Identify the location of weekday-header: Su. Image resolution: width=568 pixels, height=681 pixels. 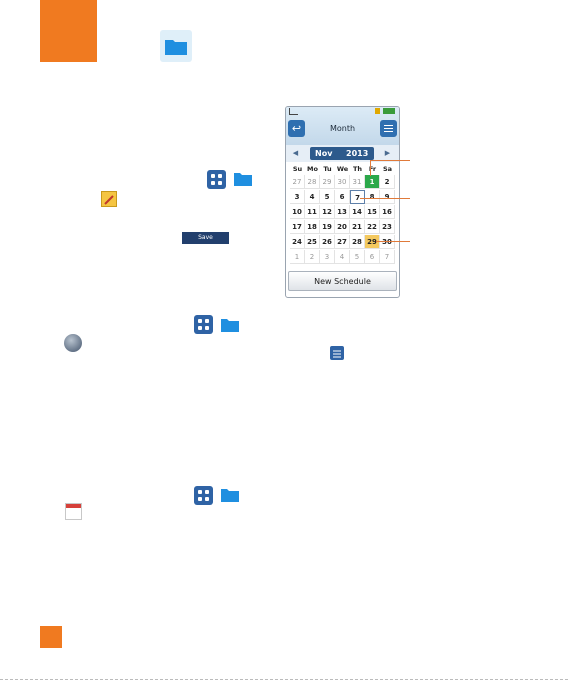
(297, 169).